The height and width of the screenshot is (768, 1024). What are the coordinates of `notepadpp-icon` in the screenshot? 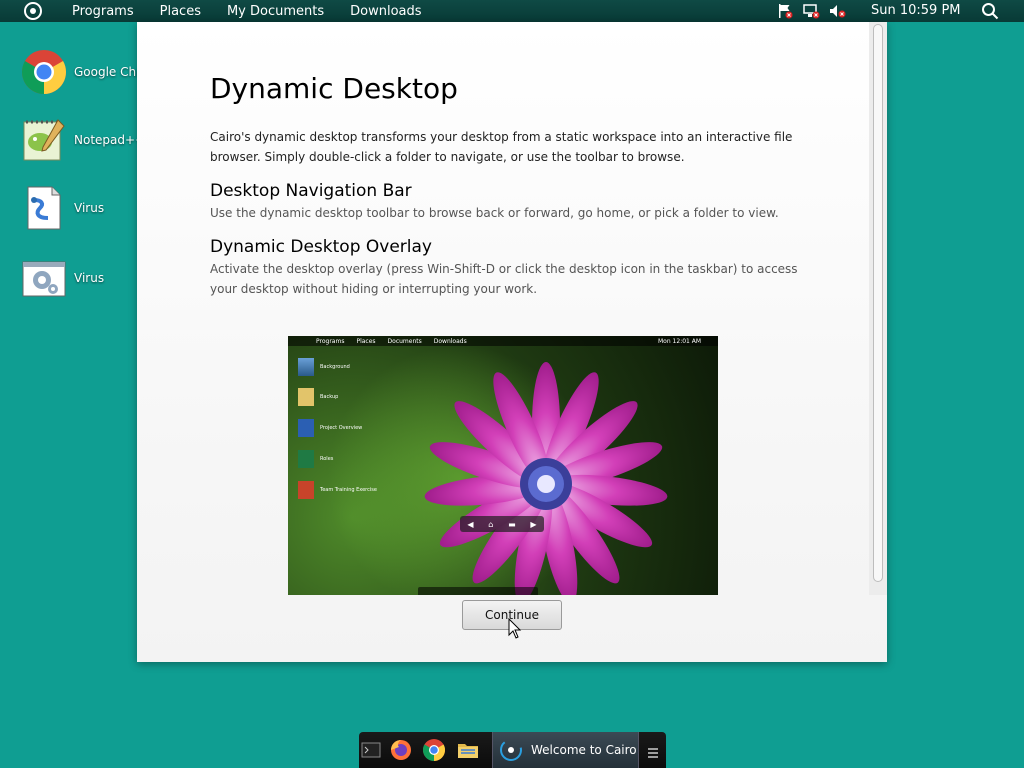 It's located at (44, 140).